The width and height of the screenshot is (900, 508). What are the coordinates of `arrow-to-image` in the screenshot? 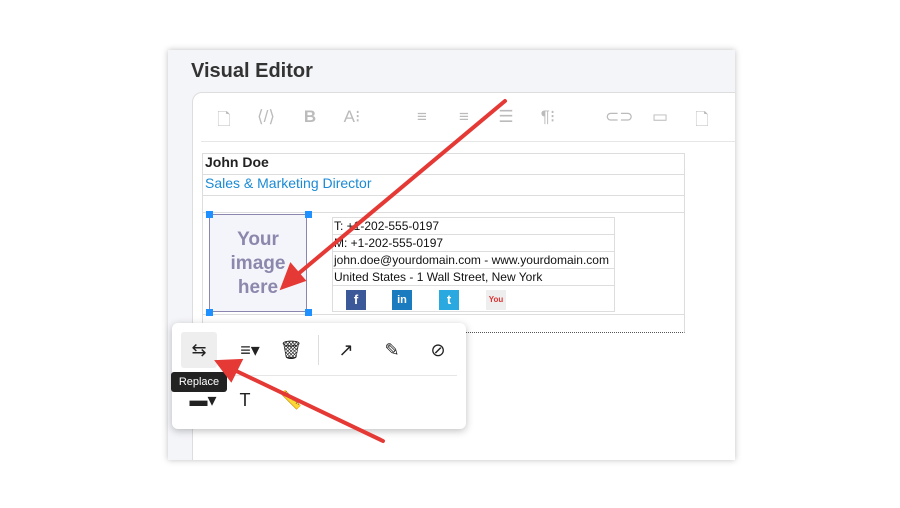 It's located at (398, 190).